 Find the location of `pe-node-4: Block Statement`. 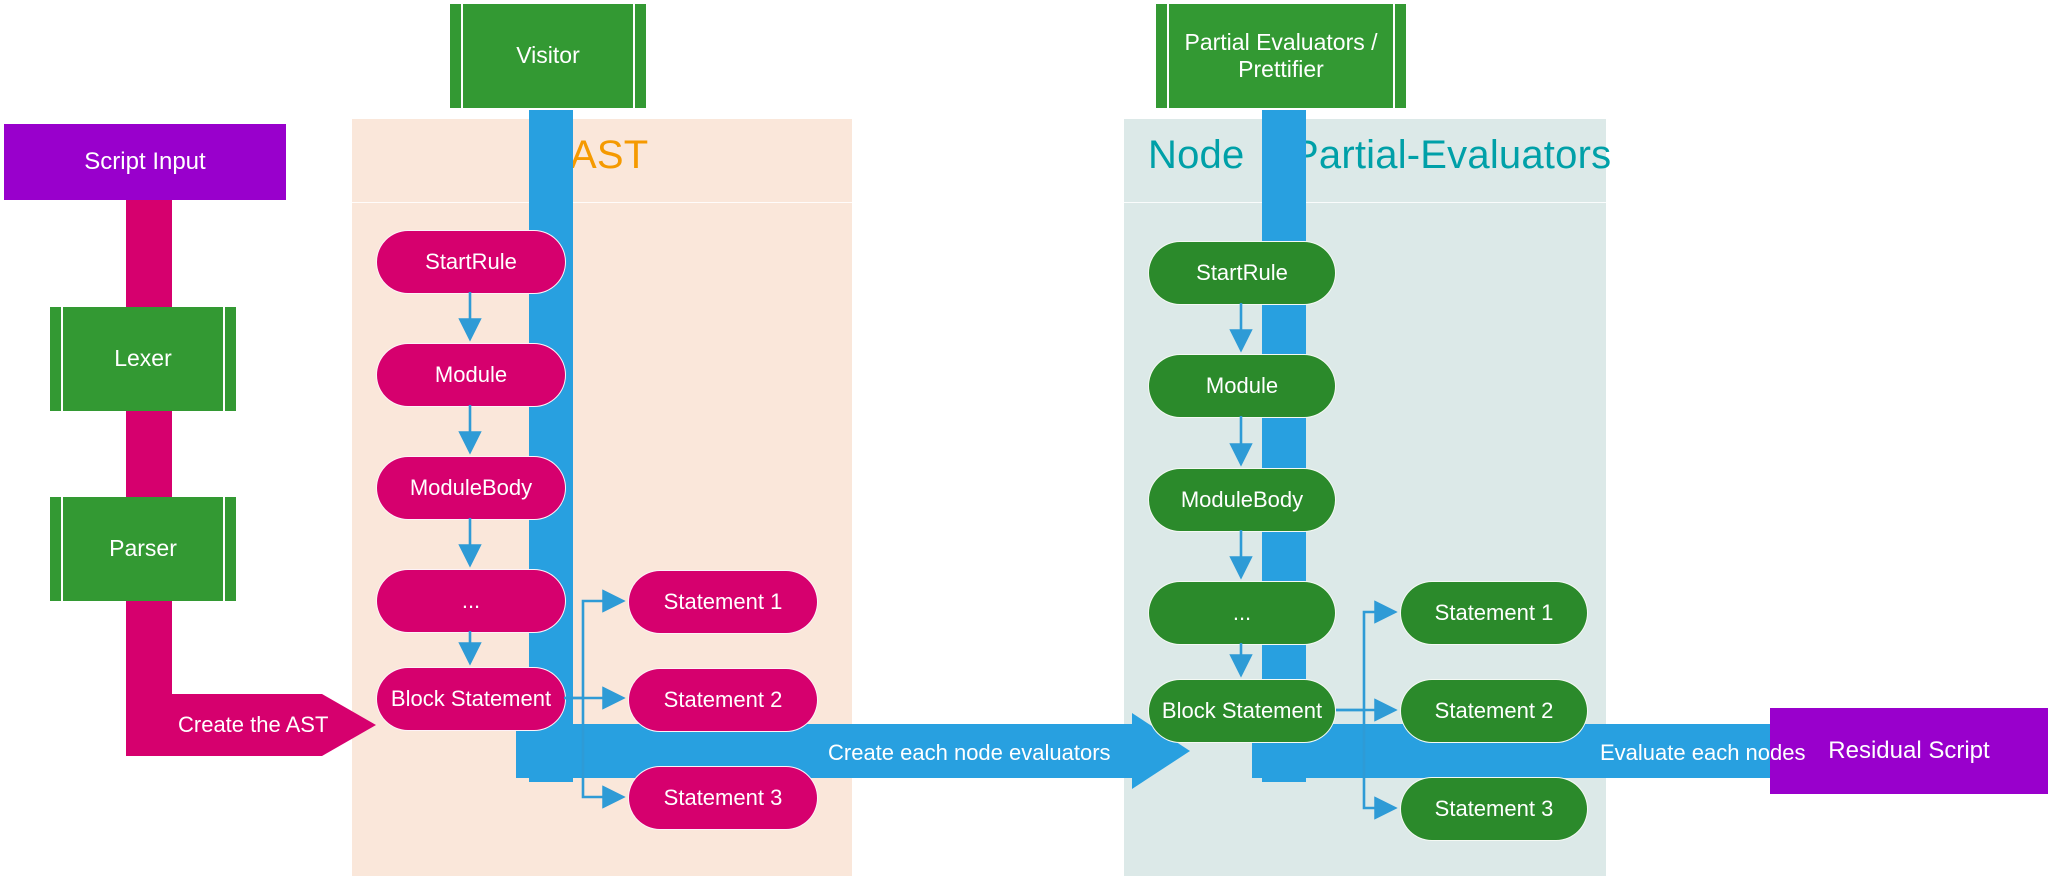

pe-node-4: Block Statement is located at coordinates (1242, 711).